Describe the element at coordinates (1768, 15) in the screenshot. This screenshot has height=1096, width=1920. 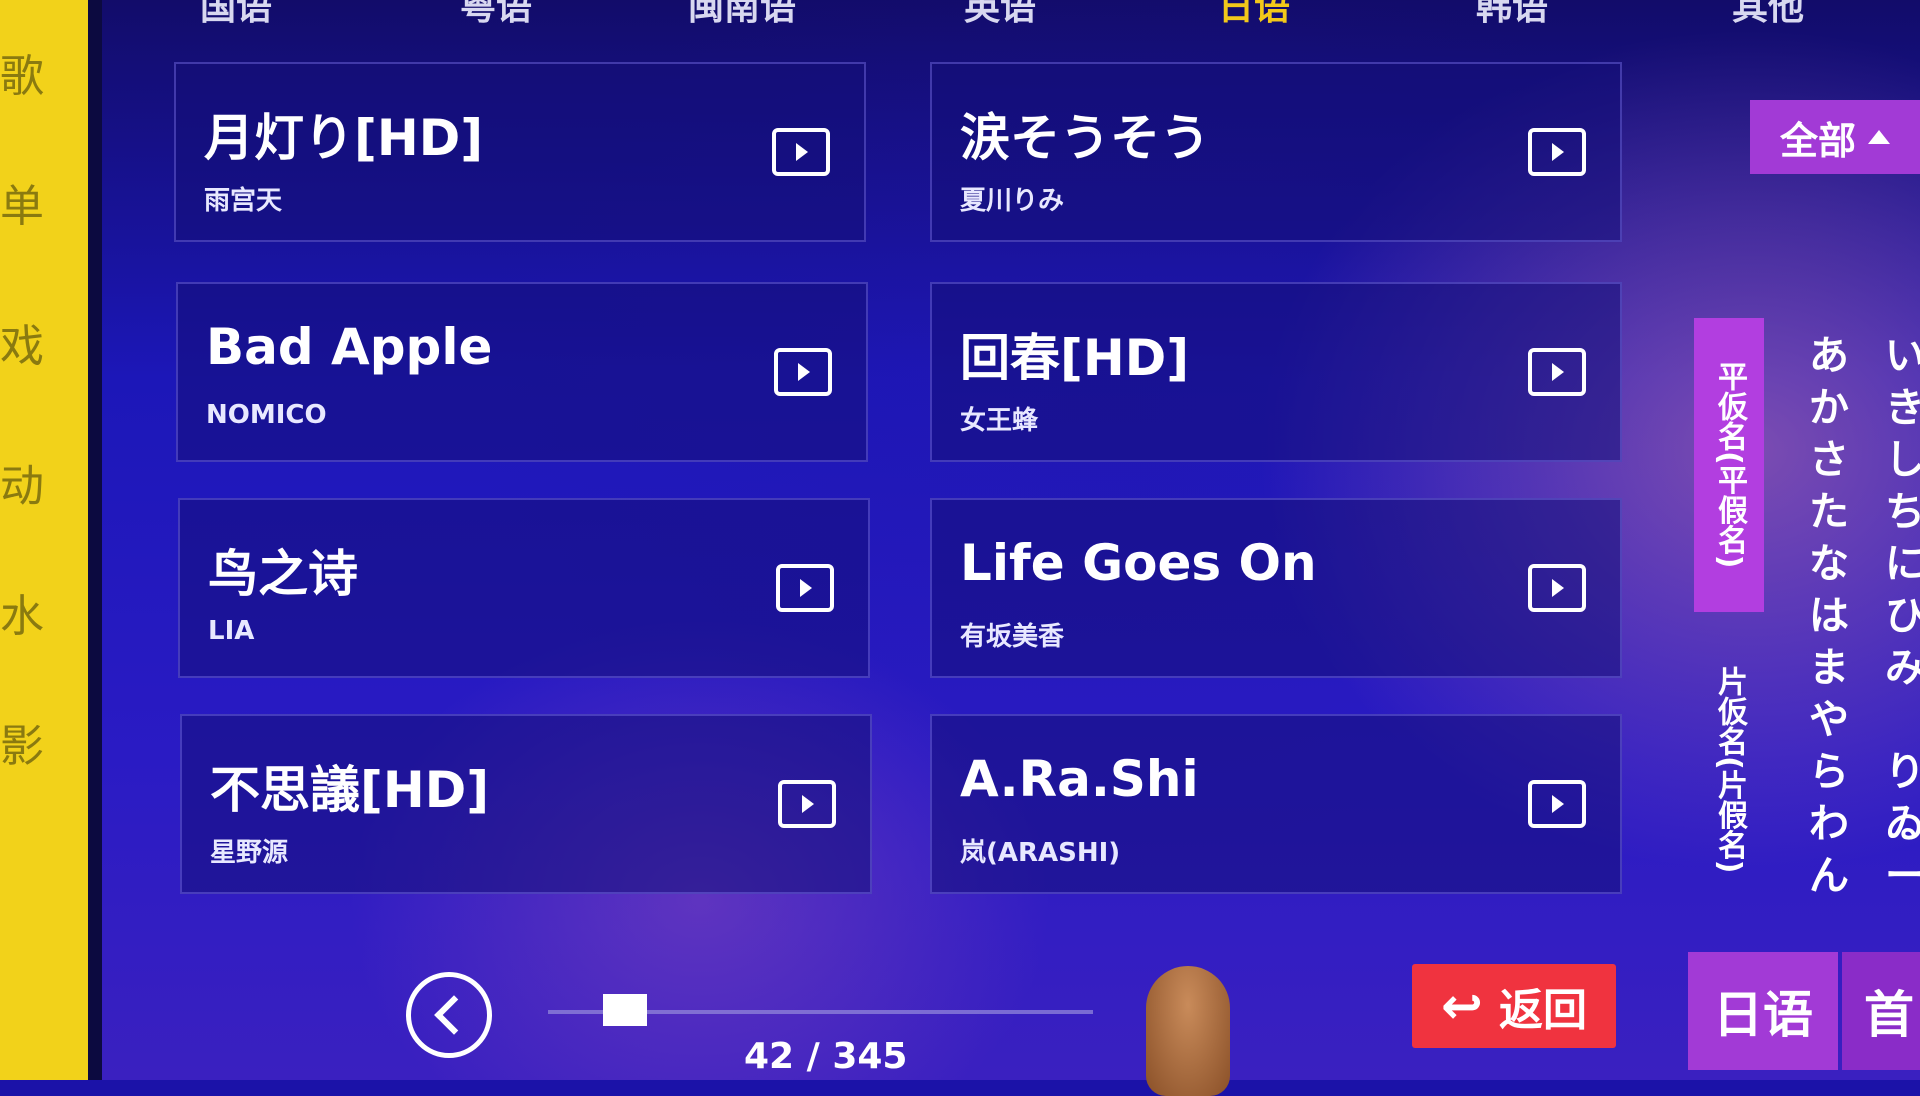
I see `tab-other: 其他` at that location.